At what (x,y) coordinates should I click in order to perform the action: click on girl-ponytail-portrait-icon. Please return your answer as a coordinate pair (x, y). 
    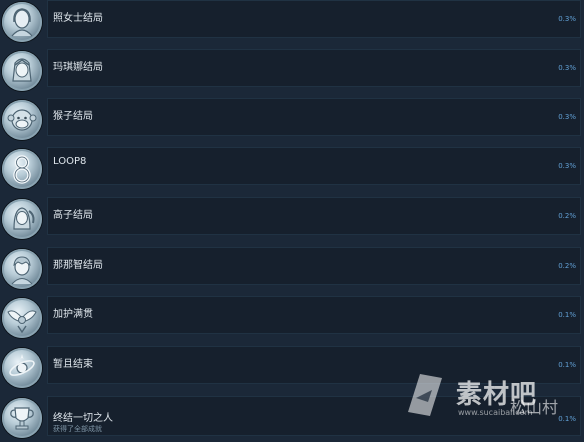
    Looking at the image, I should click on (22, 219).